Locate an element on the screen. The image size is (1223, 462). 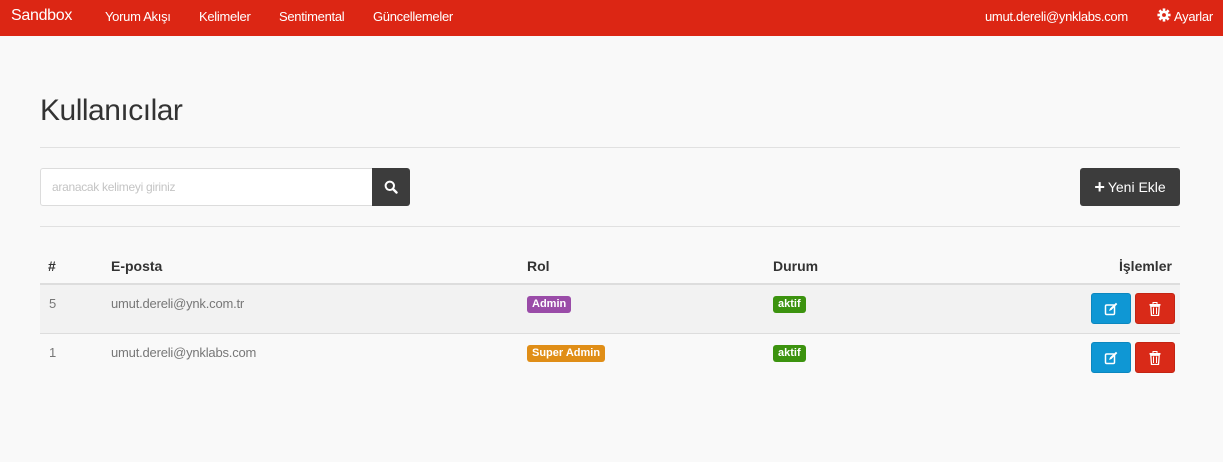
gear-icon is located at coordinates (1164, 15).